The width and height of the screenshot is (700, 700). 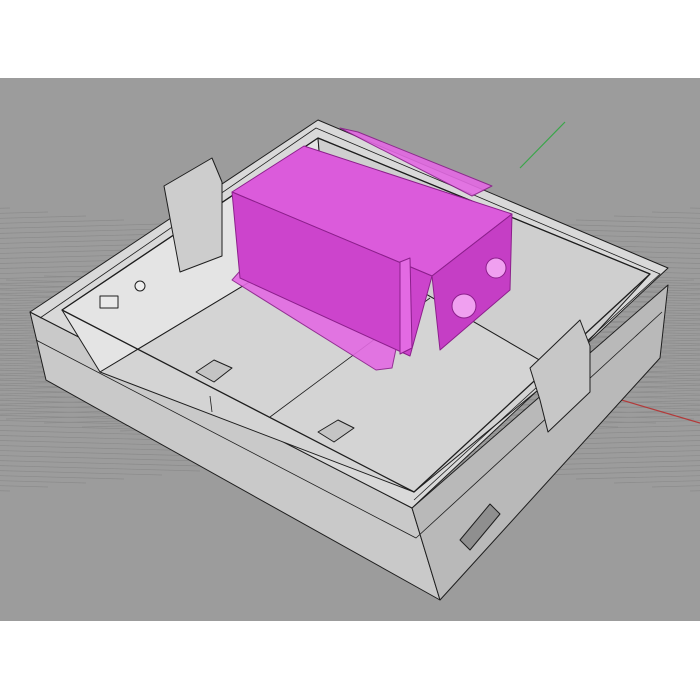 What do you see at coordinates (464, 306) in the screenshot?
I see `terminal-connector-bottom` at bounding box center [464, 306].